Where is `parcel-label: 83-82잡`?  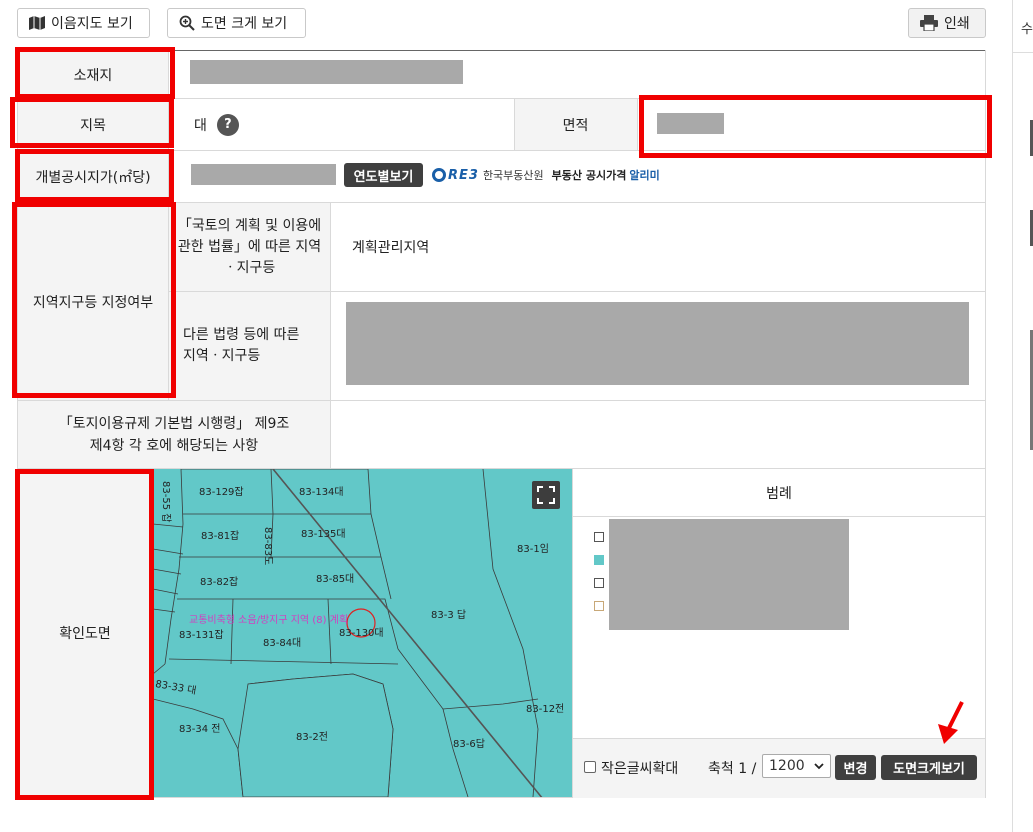
parcel-label: 83-82잡 is located at coordinates (219, 582).